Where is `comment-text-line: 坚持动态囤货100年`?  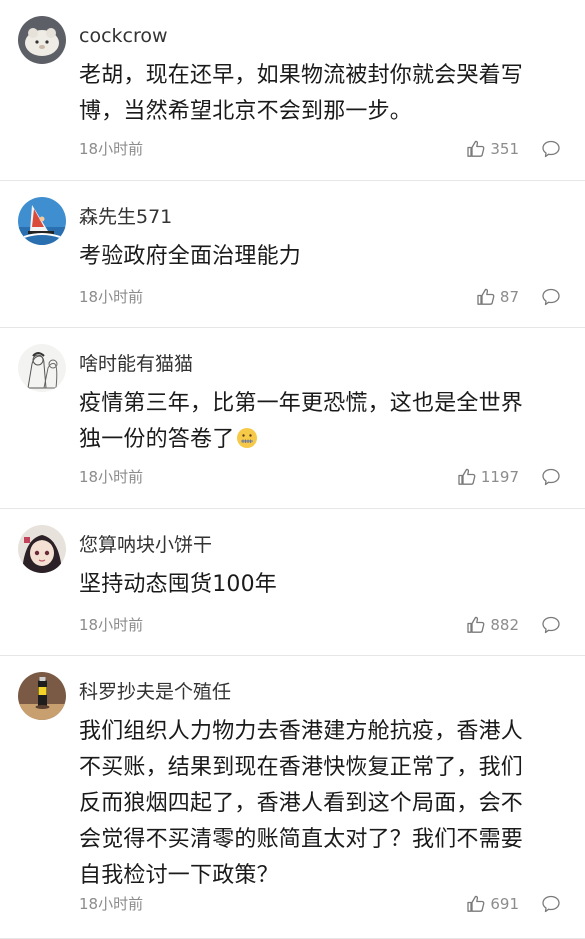
comment-text-line: 坚持动态囤货100年 is located at coordinates (178, 584).